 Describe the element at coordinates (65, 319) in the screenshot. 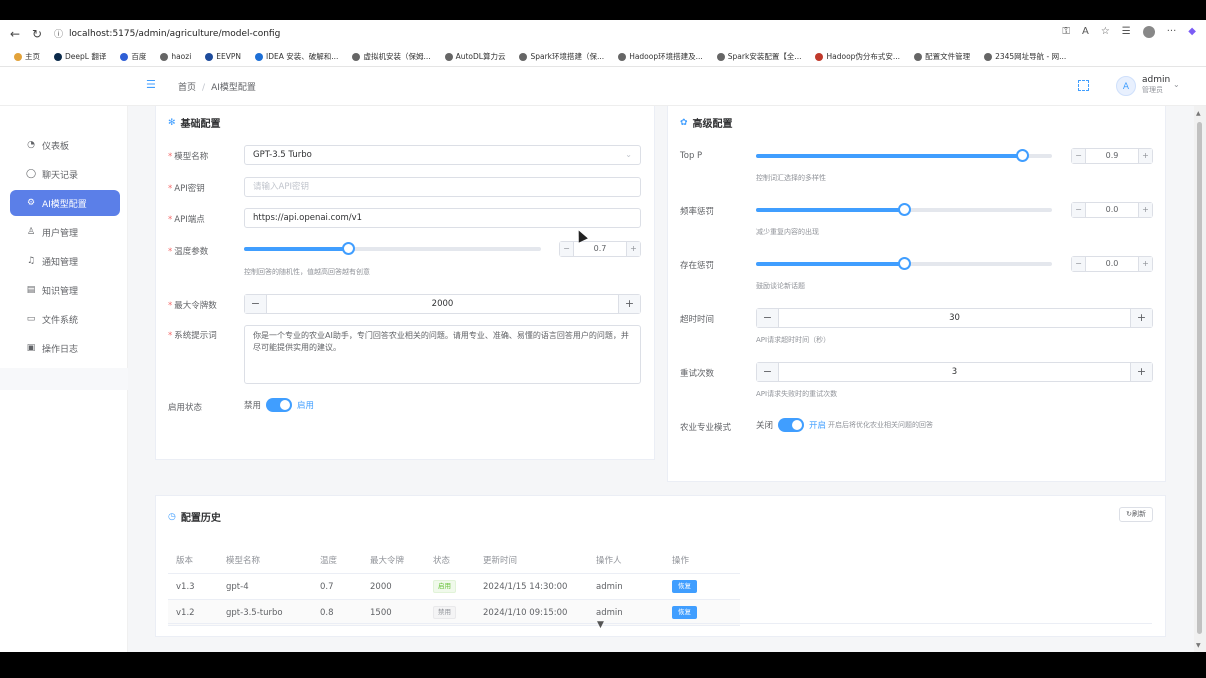

I see `sidebar-item-files: ▭ 文件系统` at that location.